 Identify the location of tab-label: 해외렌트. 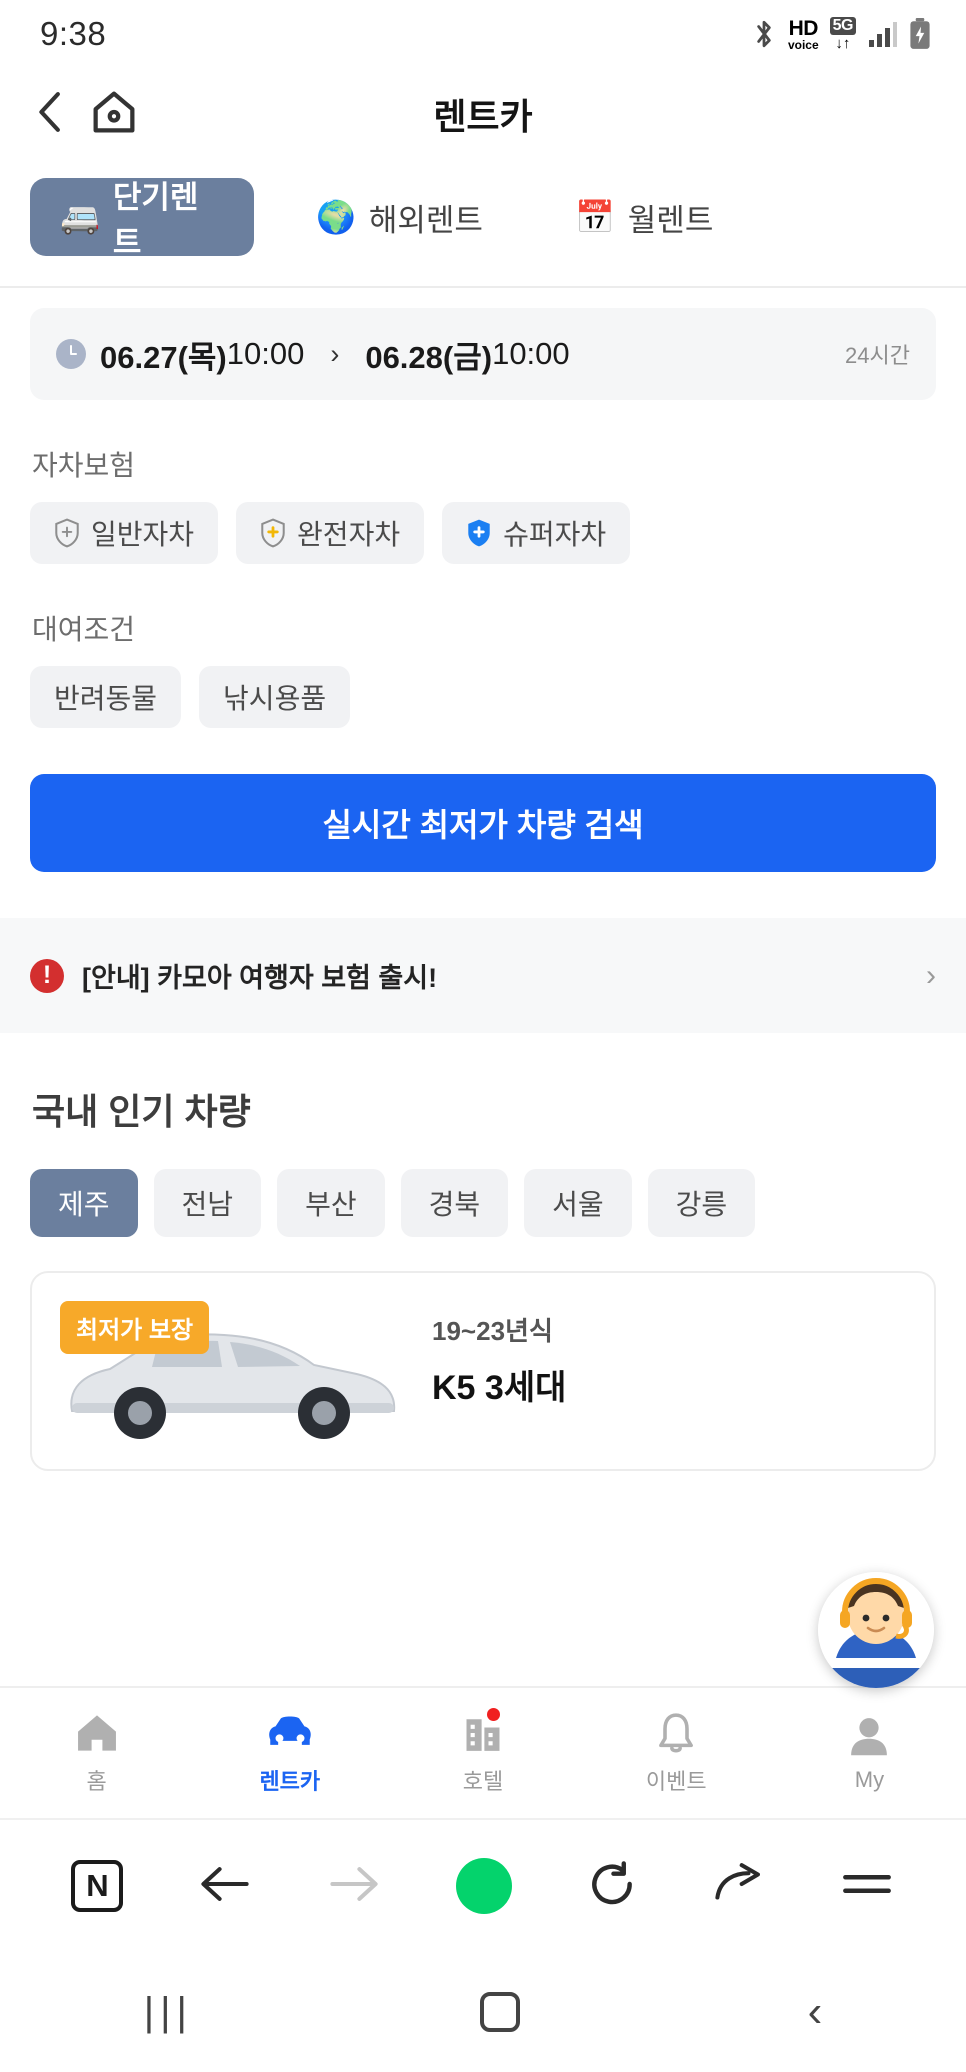
(425, 220).